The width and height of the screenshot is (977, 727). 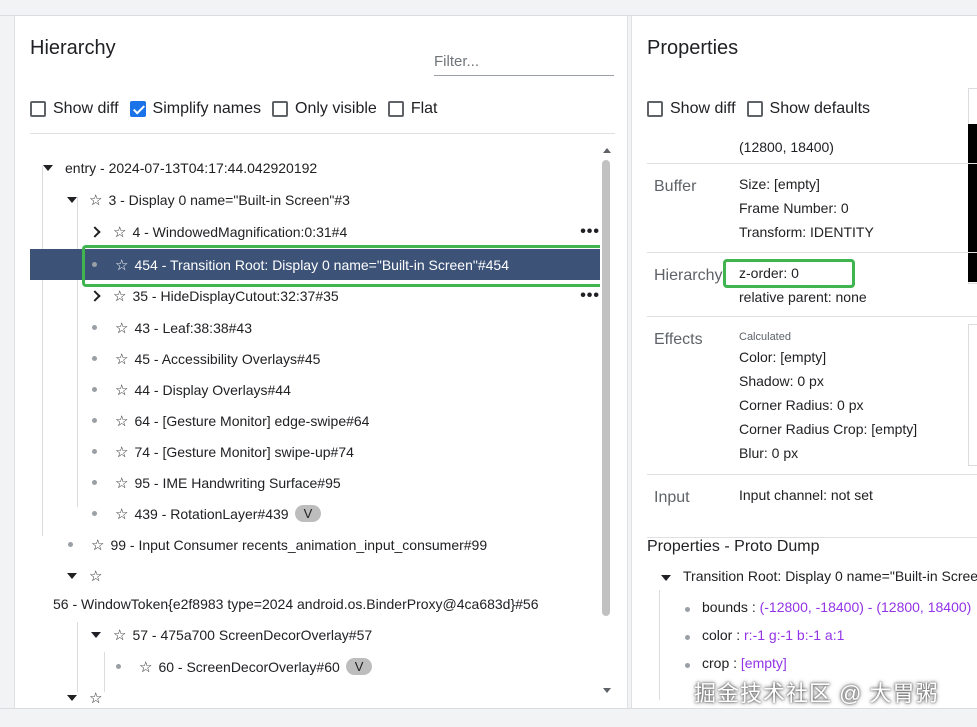 What do you see at coordinates (231, 634) in the screenshot?
I see `tree-node-screen-decor: ☆ 57 - 475a700 ScreenDecorOverlay#57` at bounding box center [231, 634].